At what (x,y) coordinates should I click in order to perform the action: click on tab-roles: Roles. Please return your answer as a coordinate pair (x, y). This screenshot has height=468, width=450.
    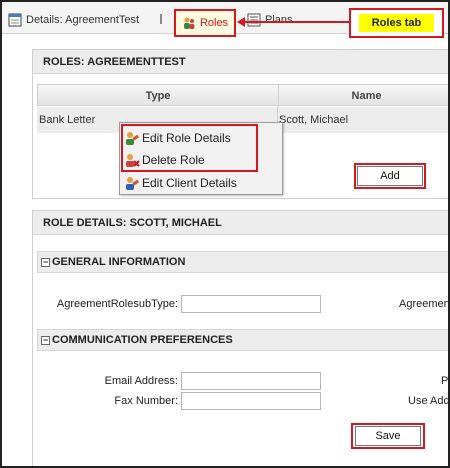
    Looking at the image, I should click on (205, 23).